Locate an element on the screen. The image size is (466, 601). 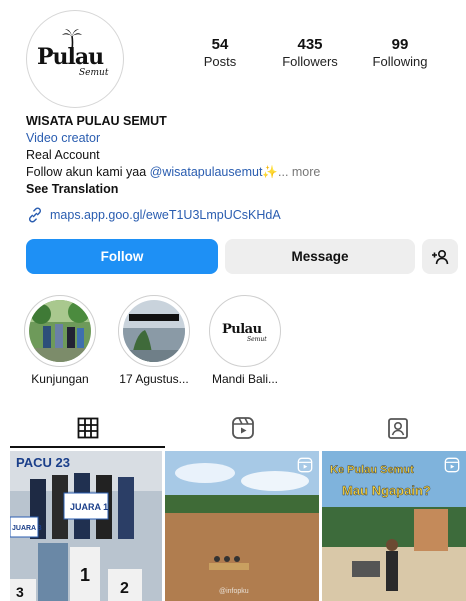
svg-text: 2 is located at coordinates (124, 588).